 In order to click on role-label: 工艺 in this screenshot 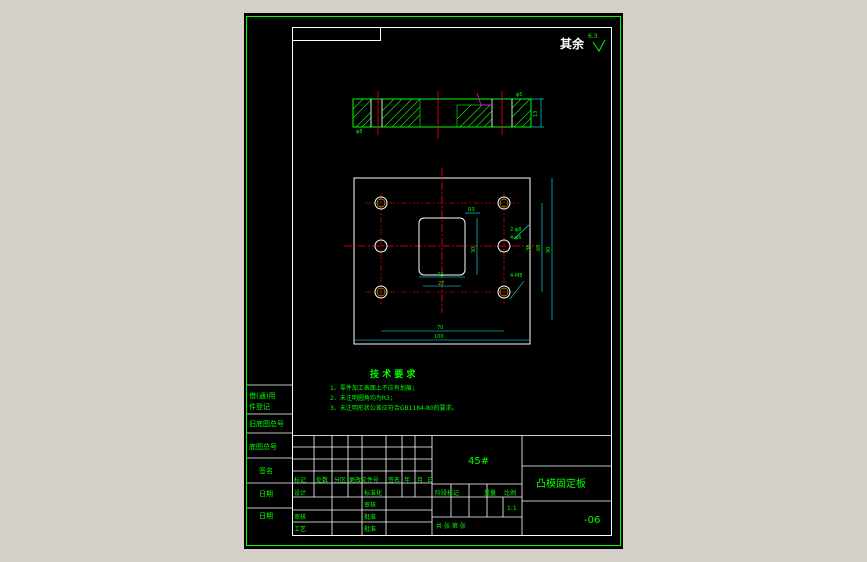, I will do `click(300, 529)`.